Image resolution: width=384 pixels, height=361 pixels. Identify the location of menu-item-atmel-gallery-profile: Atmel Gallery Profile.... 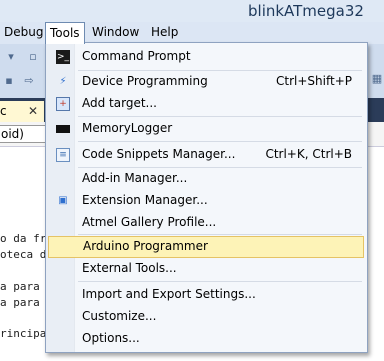
(206, 223).